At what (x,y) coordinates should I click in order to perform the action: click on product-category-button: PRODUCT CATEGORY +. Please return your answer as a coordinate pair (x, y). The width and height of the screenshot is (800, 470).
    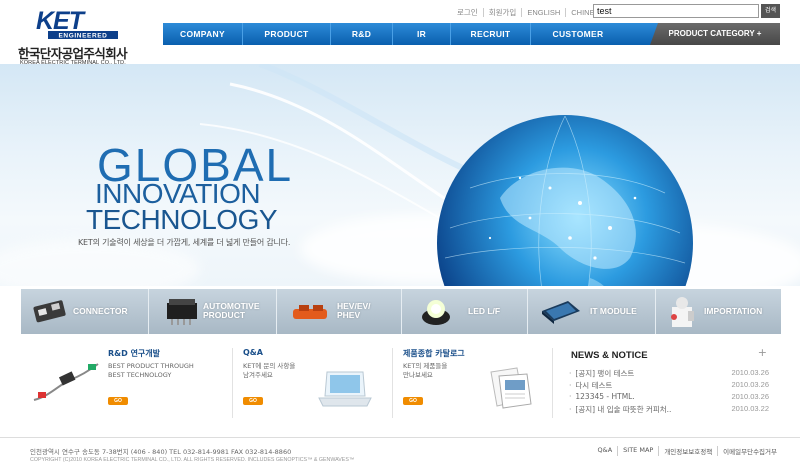
    Looking at the image, I should click on (715, 34).